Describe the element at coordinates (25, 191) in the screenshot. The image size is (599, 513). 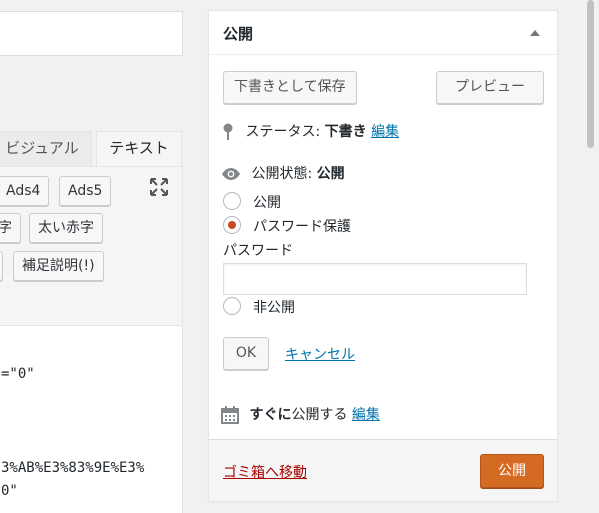
I see `quicktag-ads4: Ads4` at that location.